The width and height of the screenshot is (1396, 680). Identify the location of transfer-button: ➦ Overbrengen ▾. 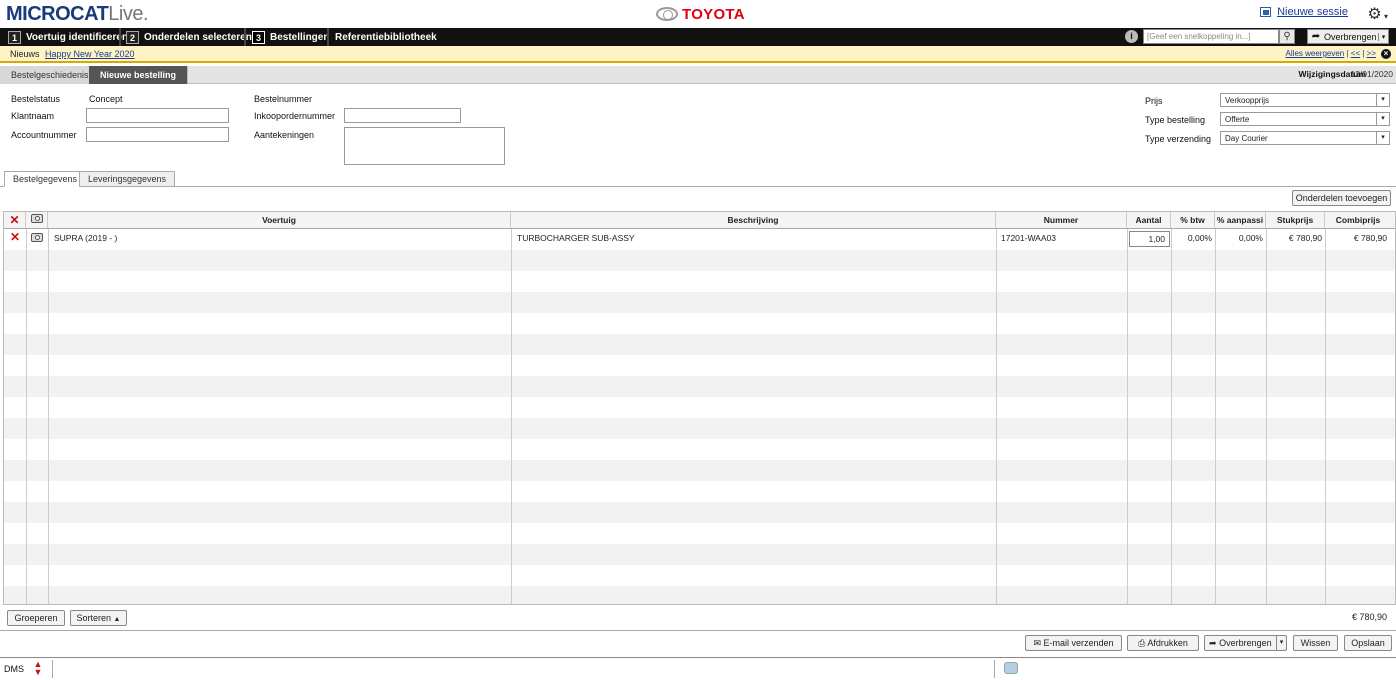
(1348, 36).